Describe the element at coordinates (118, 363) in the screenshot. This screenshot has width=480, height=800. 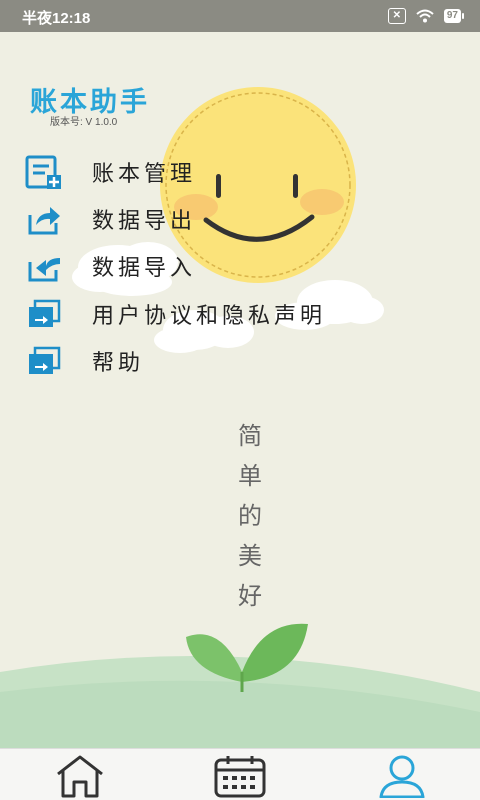
I see `menu-item-label: 帮助` at that location.